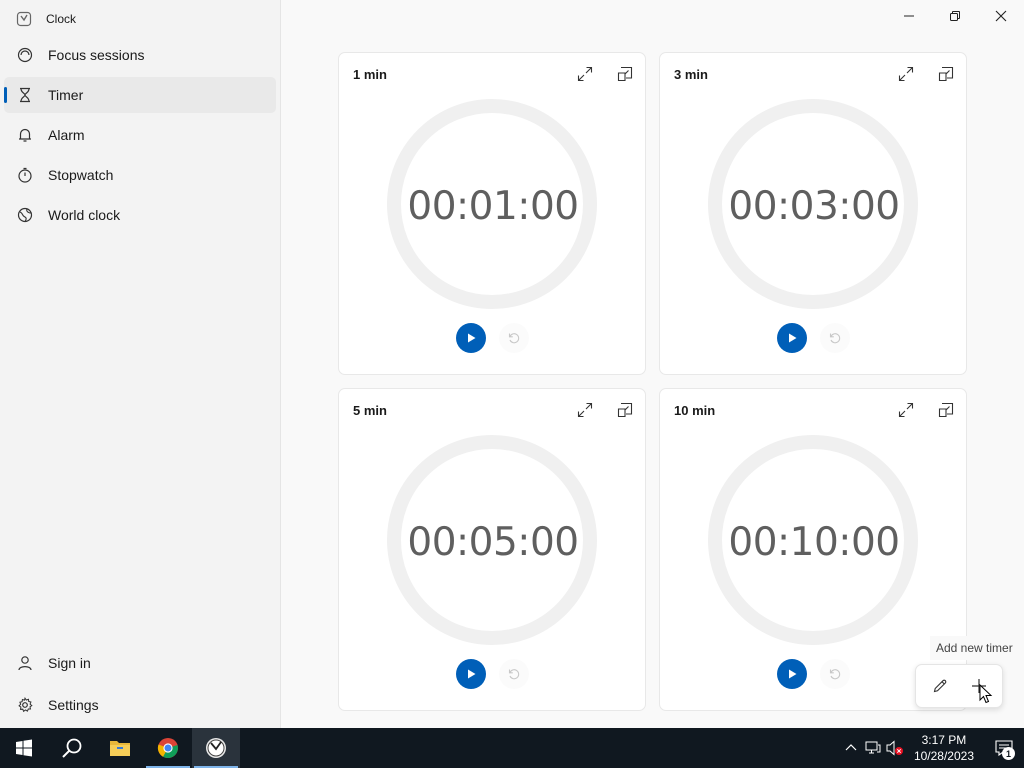 The width and height of the screenshot is (1024, 768). What do you see at coordinates (66, 135) in the screenshot?
I see `nav-item-label: Alarm` at bounding box center [66, 135].